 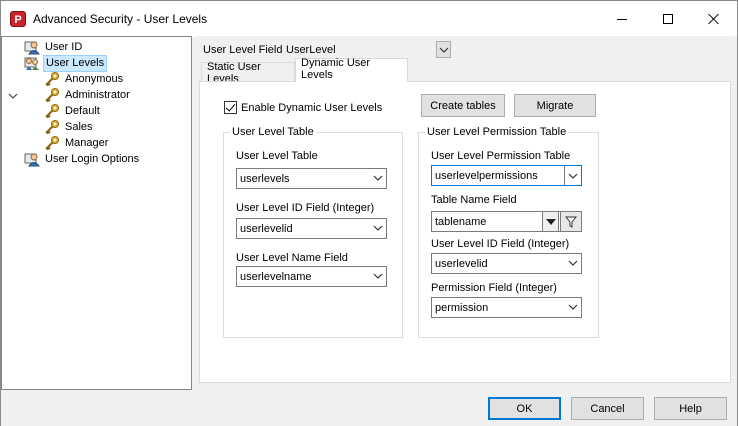 What do you see at coordinates (32, 63) in the screenshot?
I see `user-levels-icon` at bounding box center [32, 63].